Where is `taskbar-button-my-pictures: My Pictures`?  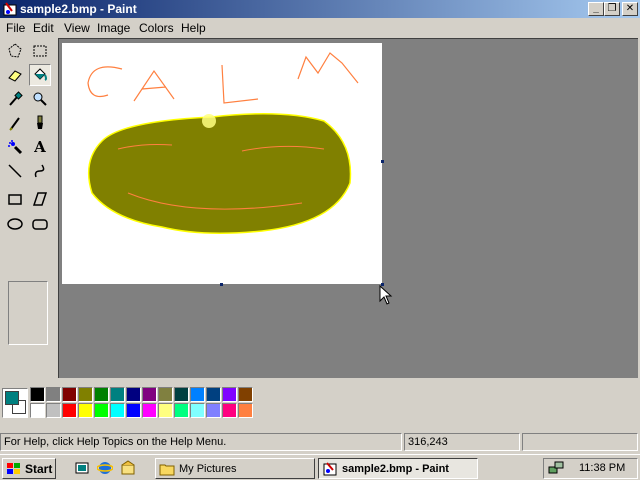
taskbar-button-my-pictures: My Pictures is located at coordinates (235, 468).